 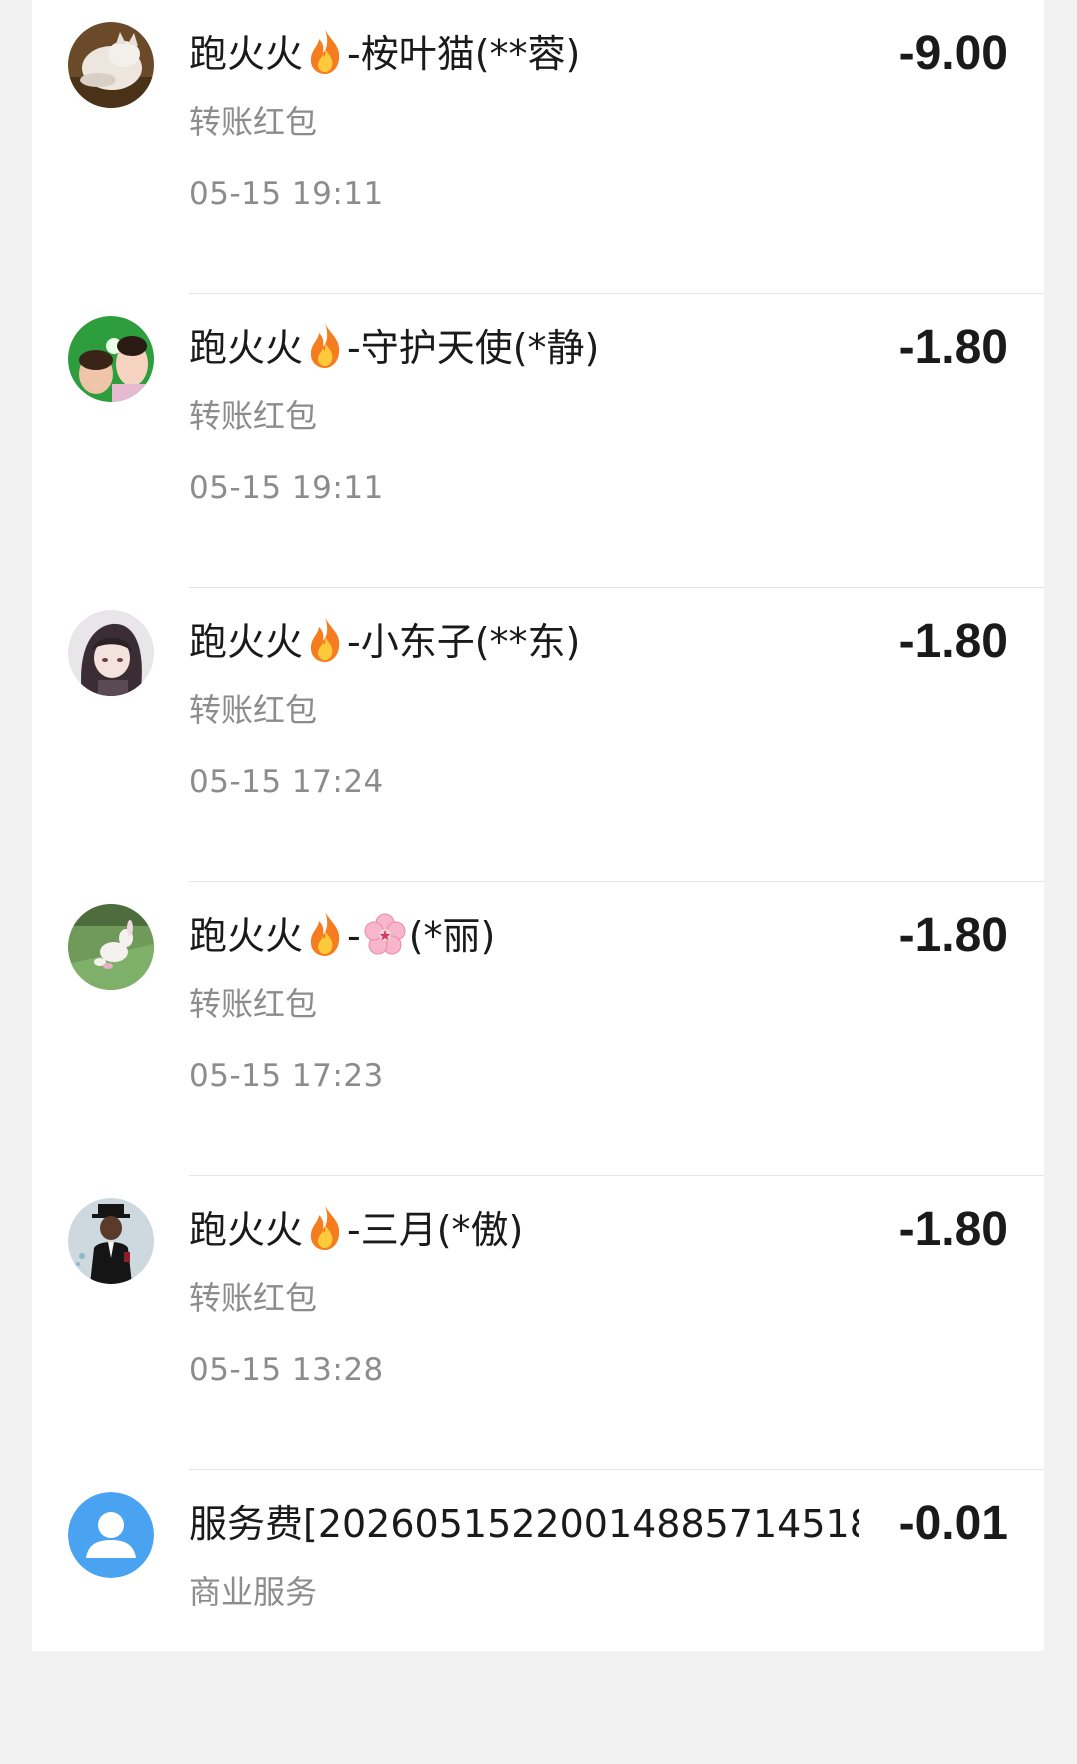 I want to click on transaction-amount: -9.00, so click(x=953, y=53).